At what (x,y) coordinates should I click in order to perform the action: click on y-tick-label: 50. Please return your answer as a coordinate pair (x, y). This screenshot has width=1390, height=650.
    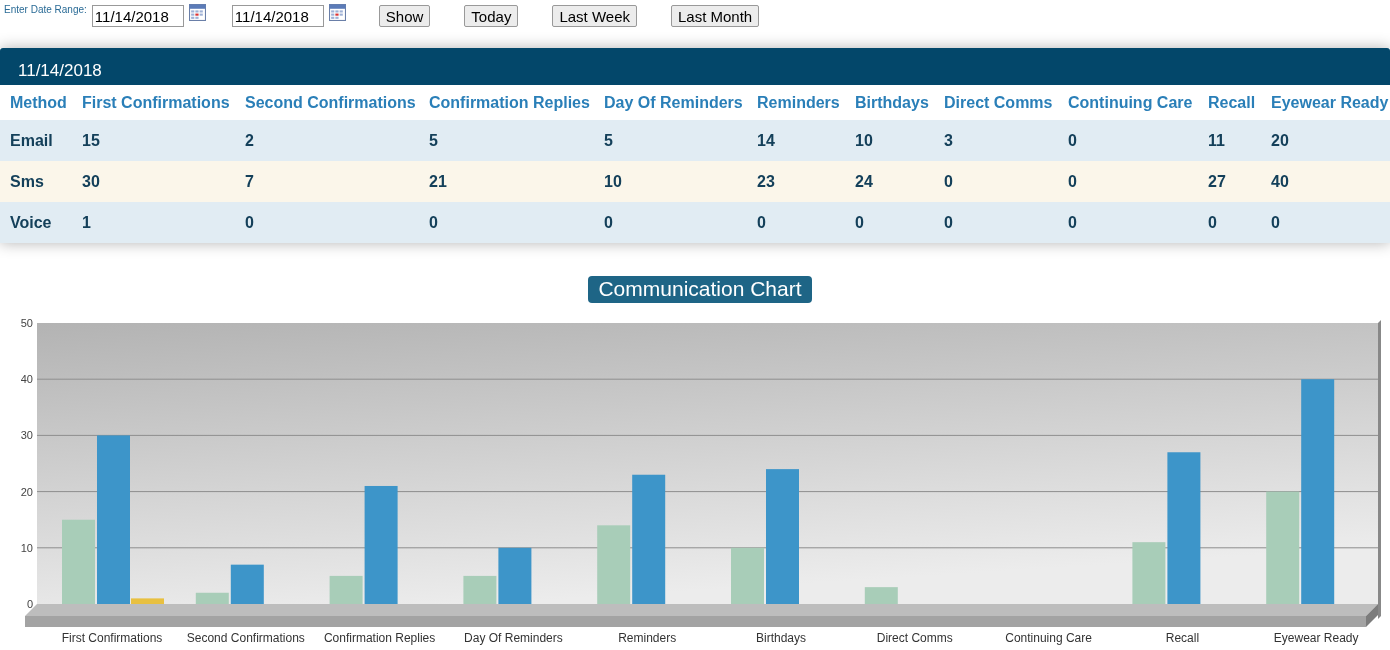
    Looking at the image, I should click on (26, 323).